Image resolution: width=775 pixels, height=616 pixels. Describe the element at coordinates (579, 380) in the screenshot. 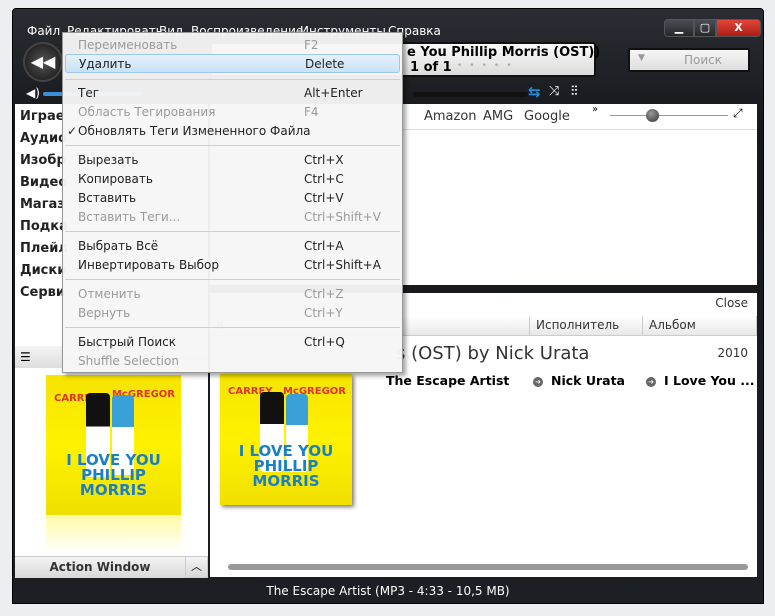

I see `track-artist-cell: ➔ Nick Urata` at that location.